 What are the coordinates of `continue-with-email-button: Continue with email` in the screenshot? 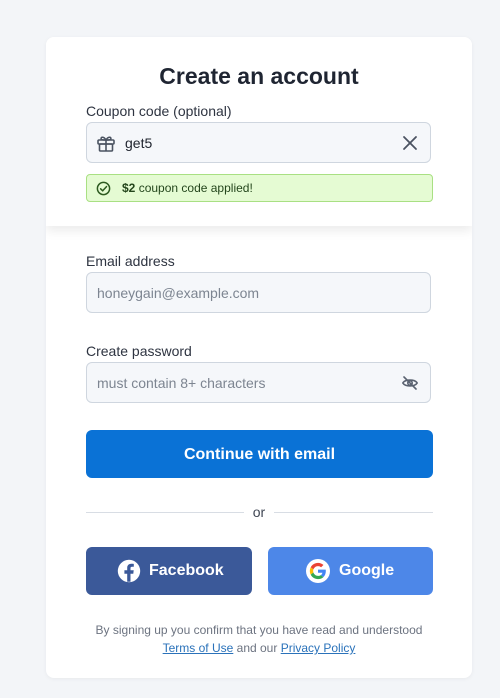 It's located at (259, 454).